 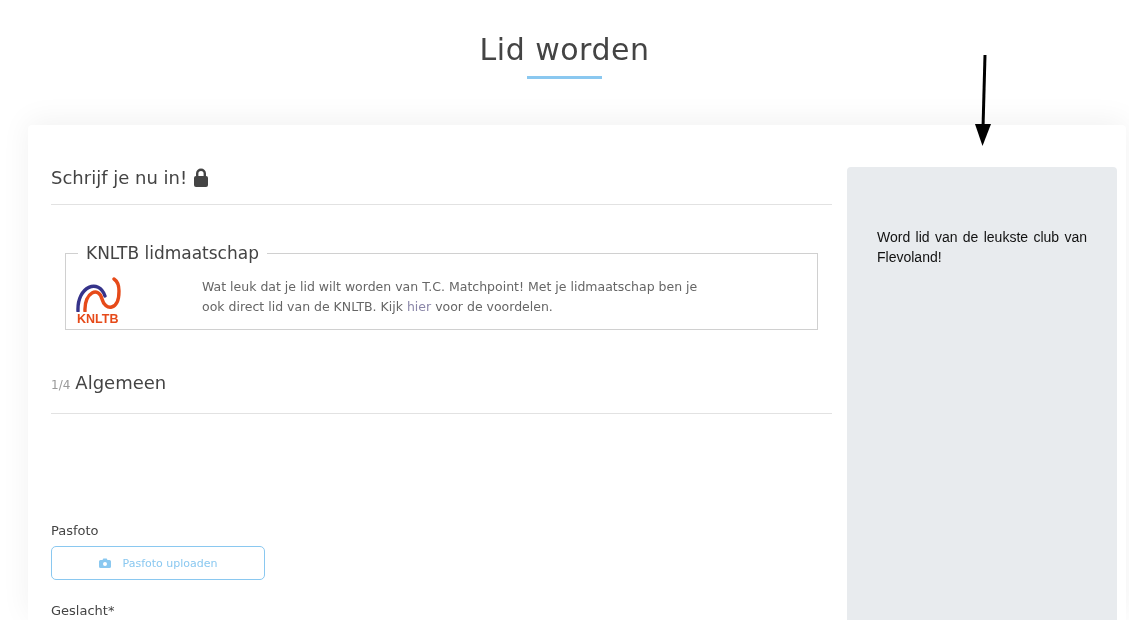 I want to click on field-label: Geslacht*, so click(x=83, y=611).